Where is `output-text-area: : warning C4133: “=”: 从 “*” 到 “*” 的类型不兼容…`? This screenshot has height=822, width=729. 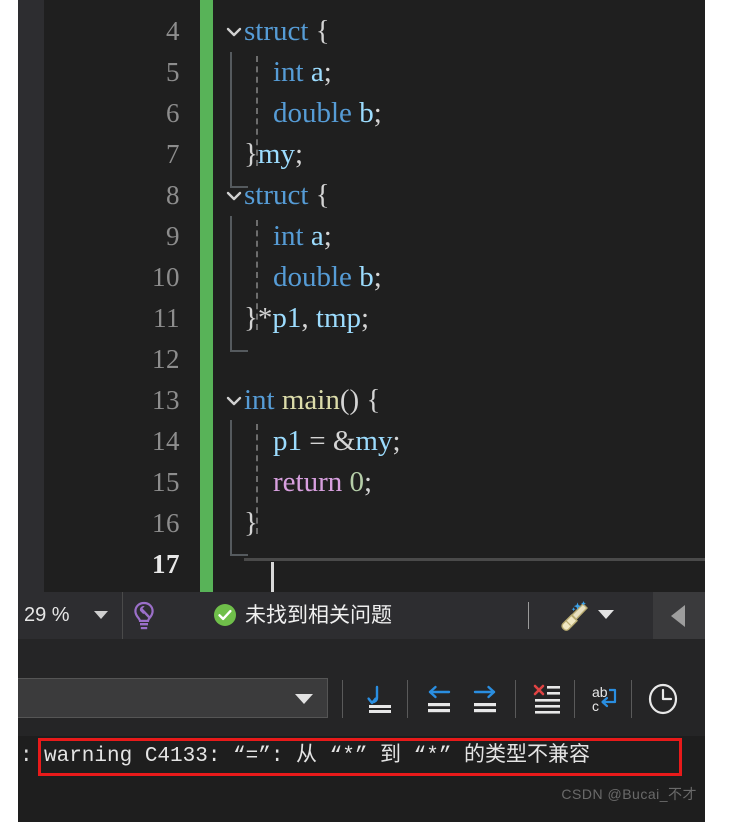 output-text-area: : warning C4133: “=”: 从 “*” 到 “*” 的类型不兼容… is located at coordinates (361, 779).